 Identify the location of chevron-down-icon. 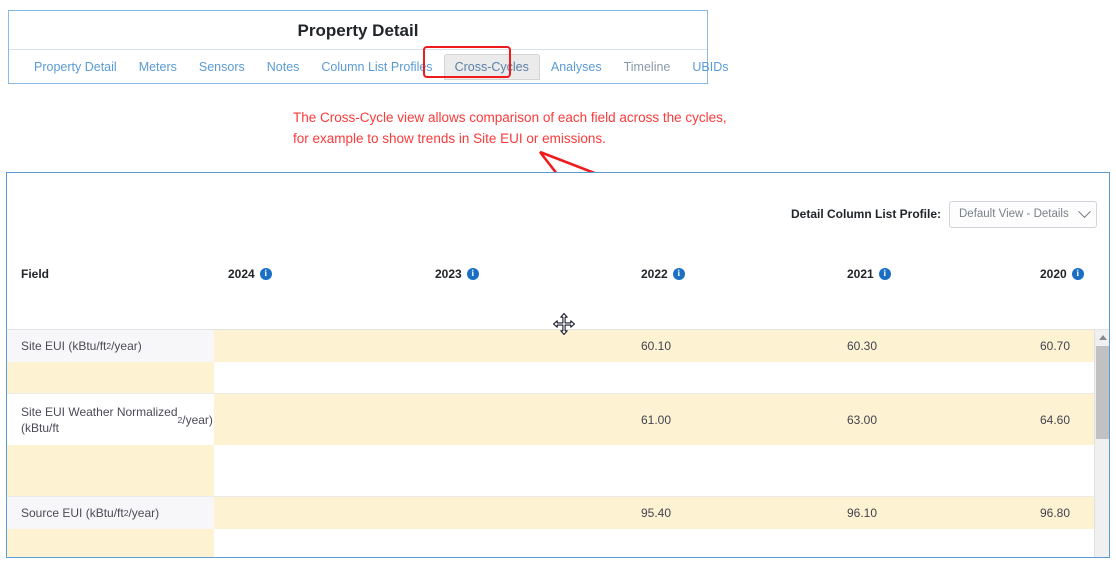
(1084, 211).